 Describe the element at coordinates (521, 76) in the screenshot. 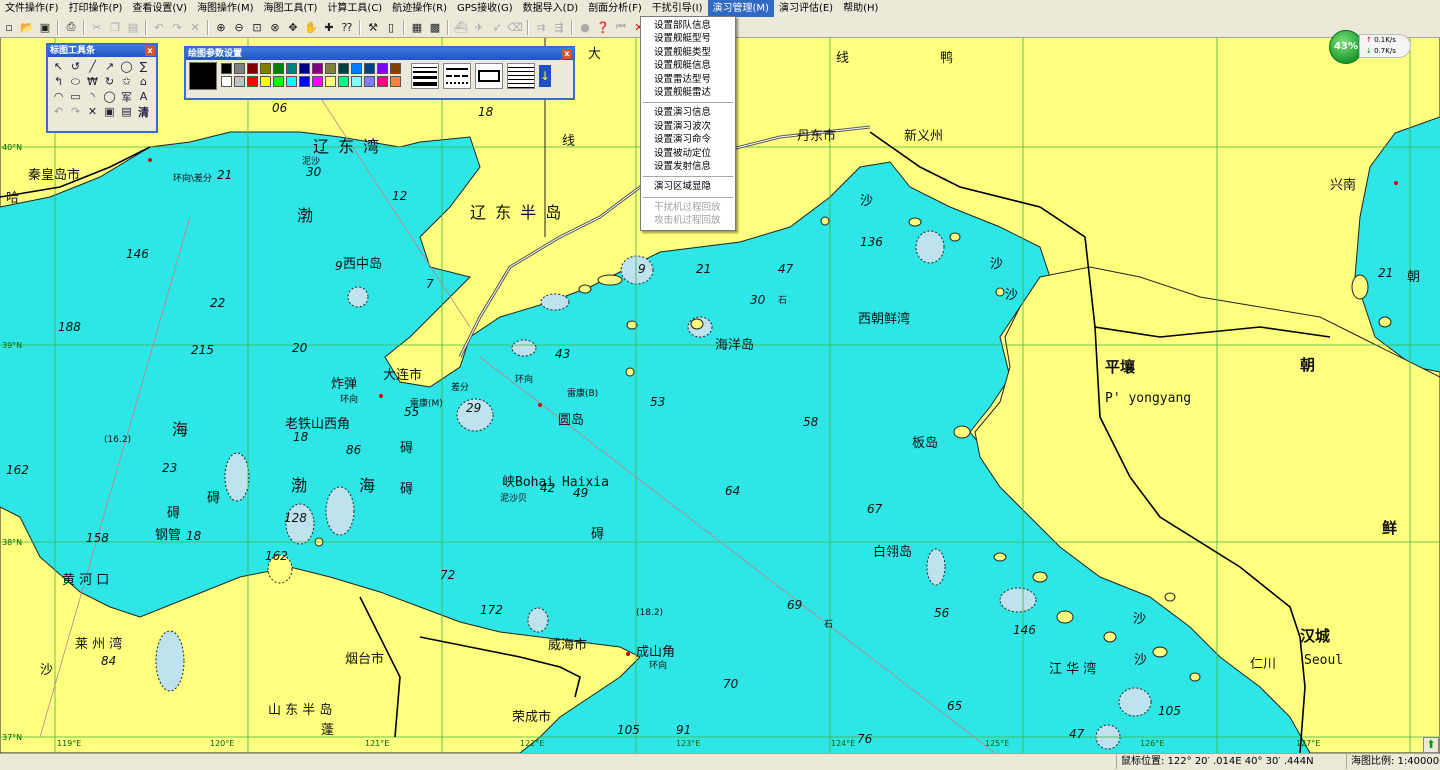

I see `fill-pattern-selector` at that location.